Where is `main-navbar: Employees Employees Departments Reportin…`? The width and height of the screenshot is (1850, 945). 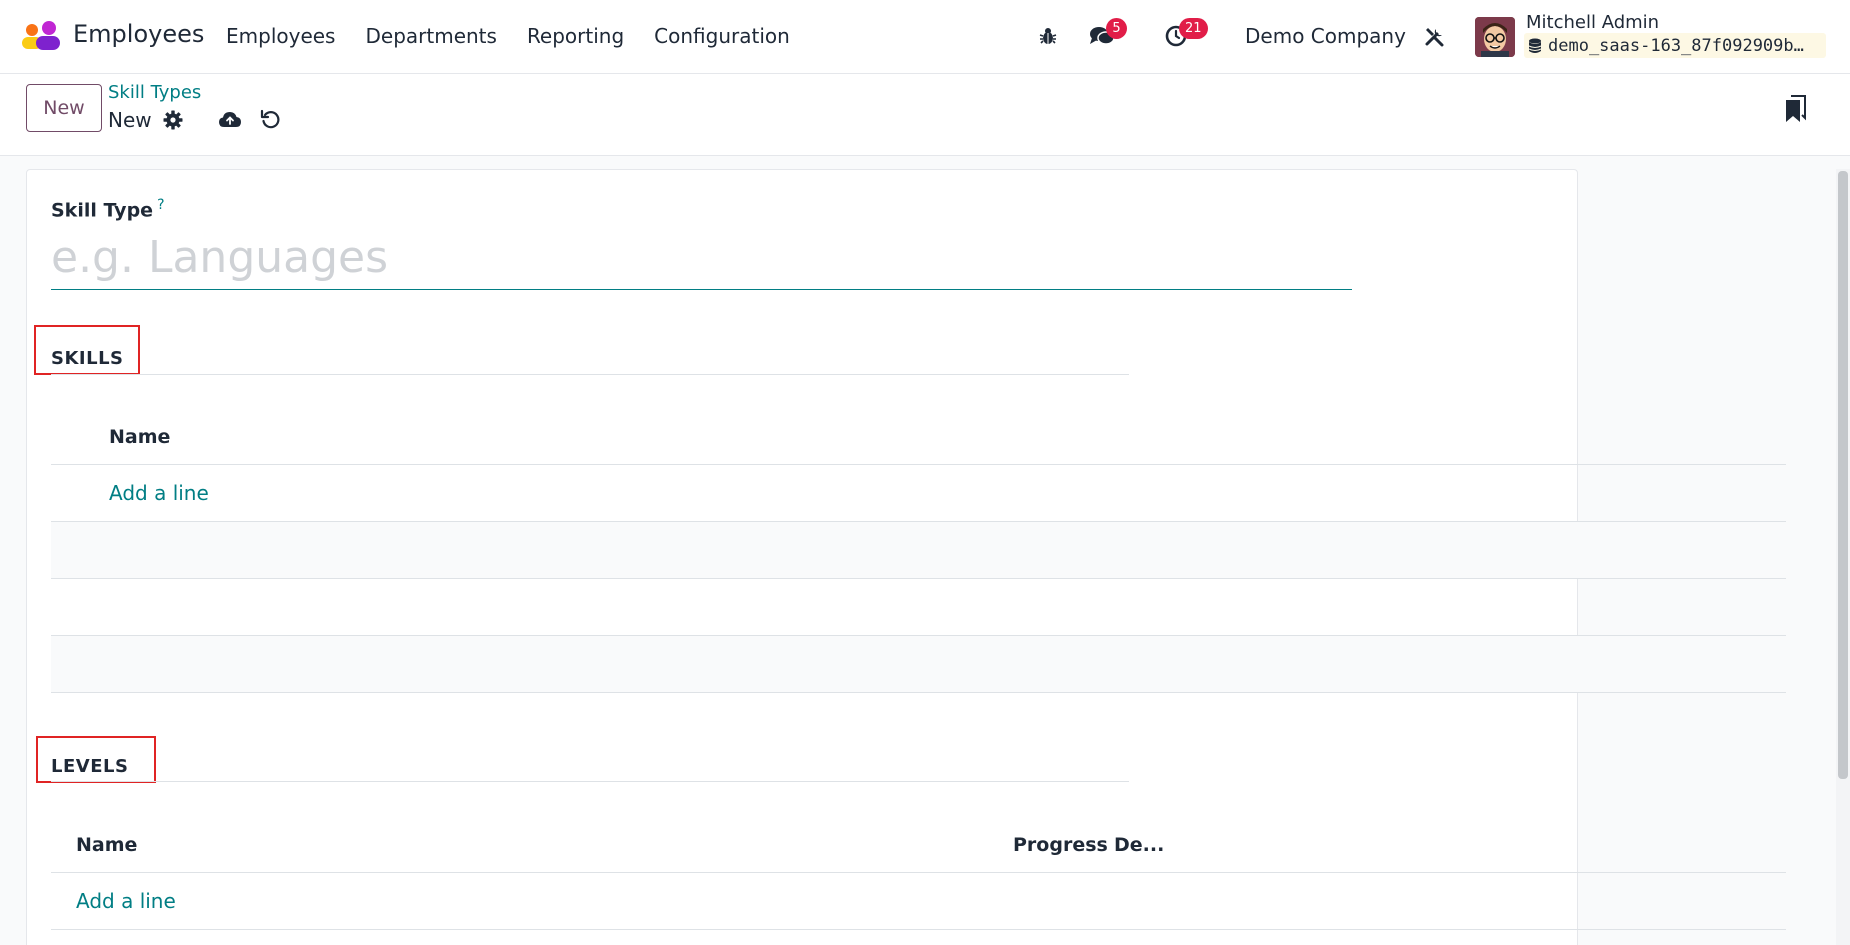
main-navbar: Employees Employees Departments Reportin… is located at coordinates (925, 37).